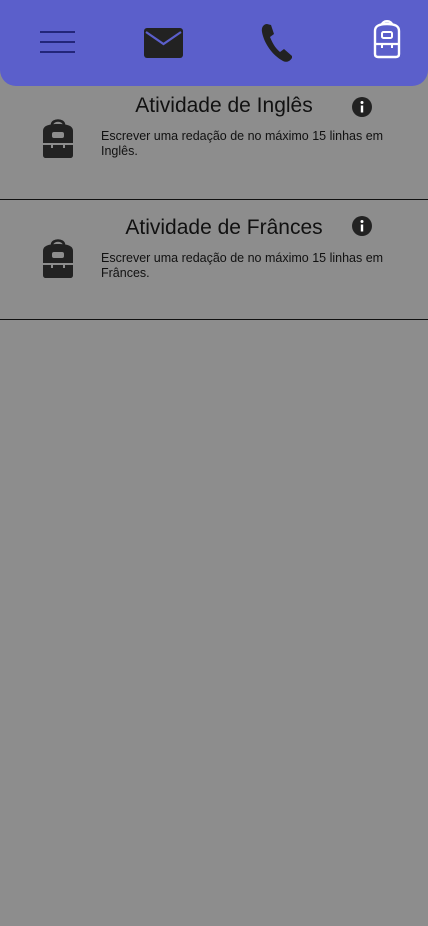 This screenshot has width=428, height=926. I want to click on mail-button, so click(163, 43).